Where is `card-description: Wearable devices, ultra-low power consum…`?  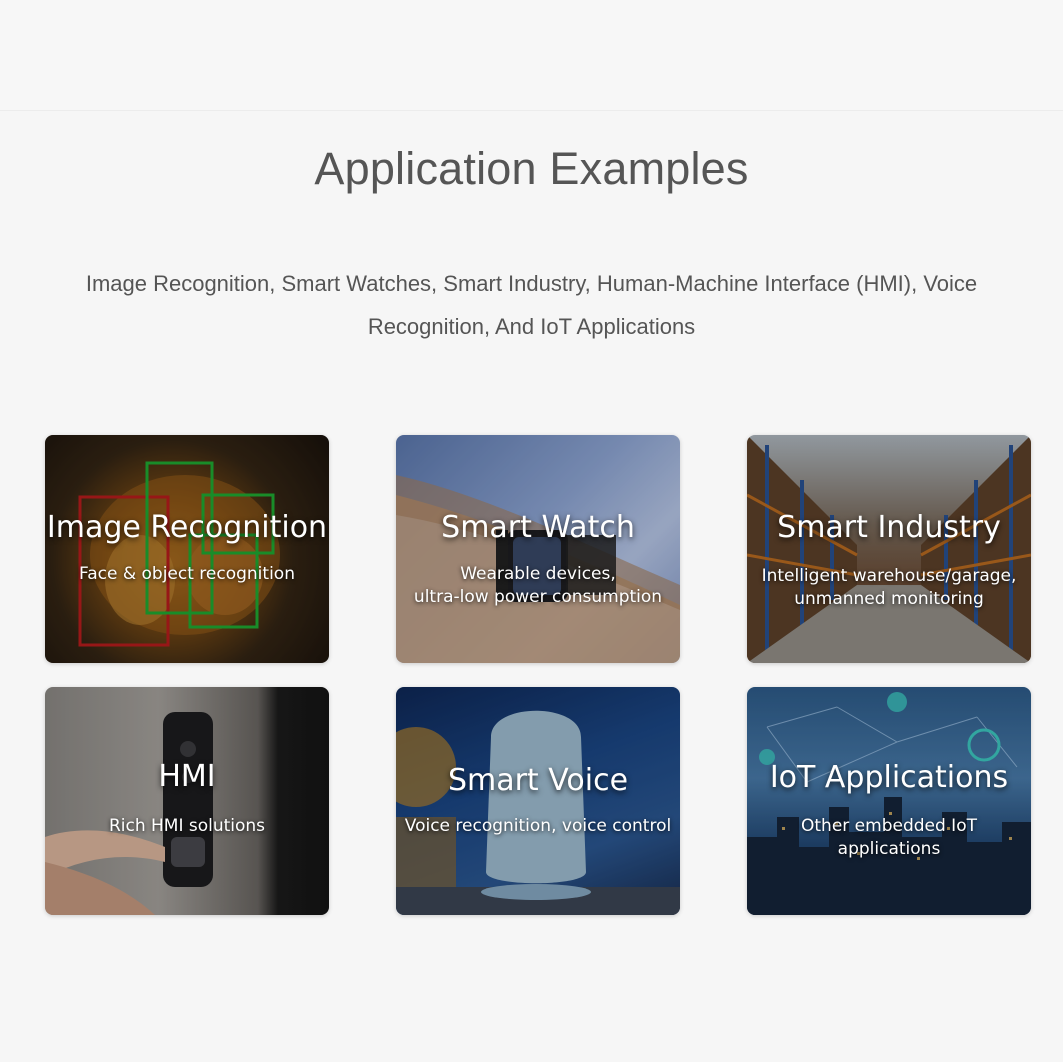
card-description: Wearable devices, ultra-low power consum… is located at coordinates (538, 585).